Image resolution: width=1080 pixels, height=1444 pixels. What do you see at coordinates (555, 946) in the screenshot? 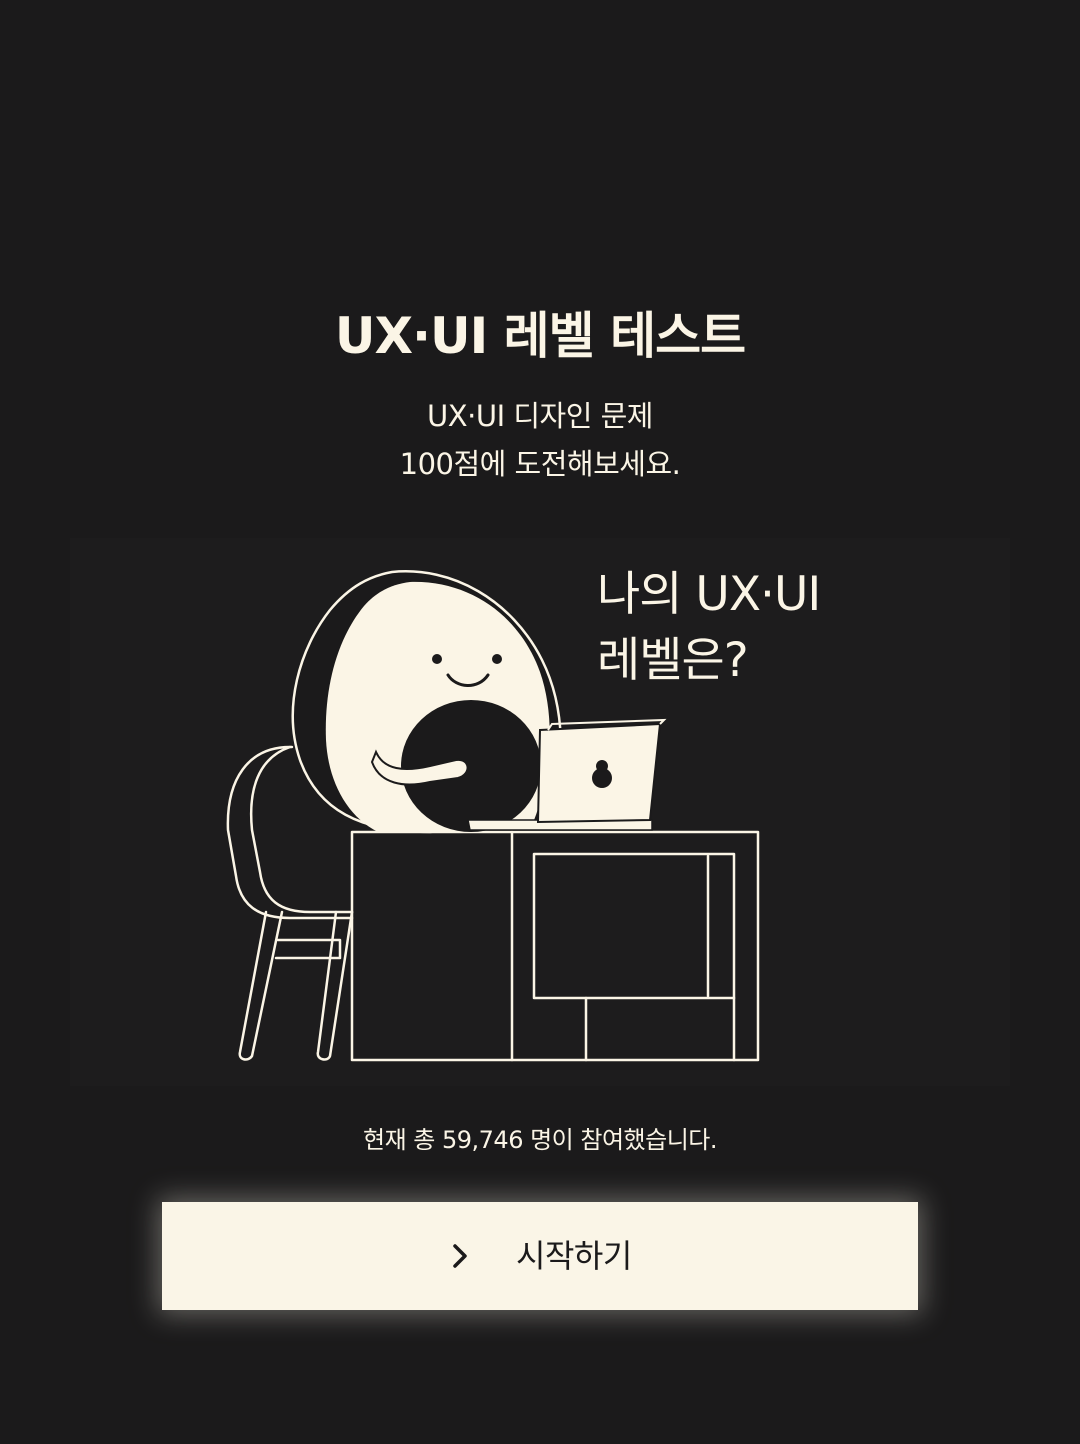
I see `desk-icon` at bounding box center [555, 946].